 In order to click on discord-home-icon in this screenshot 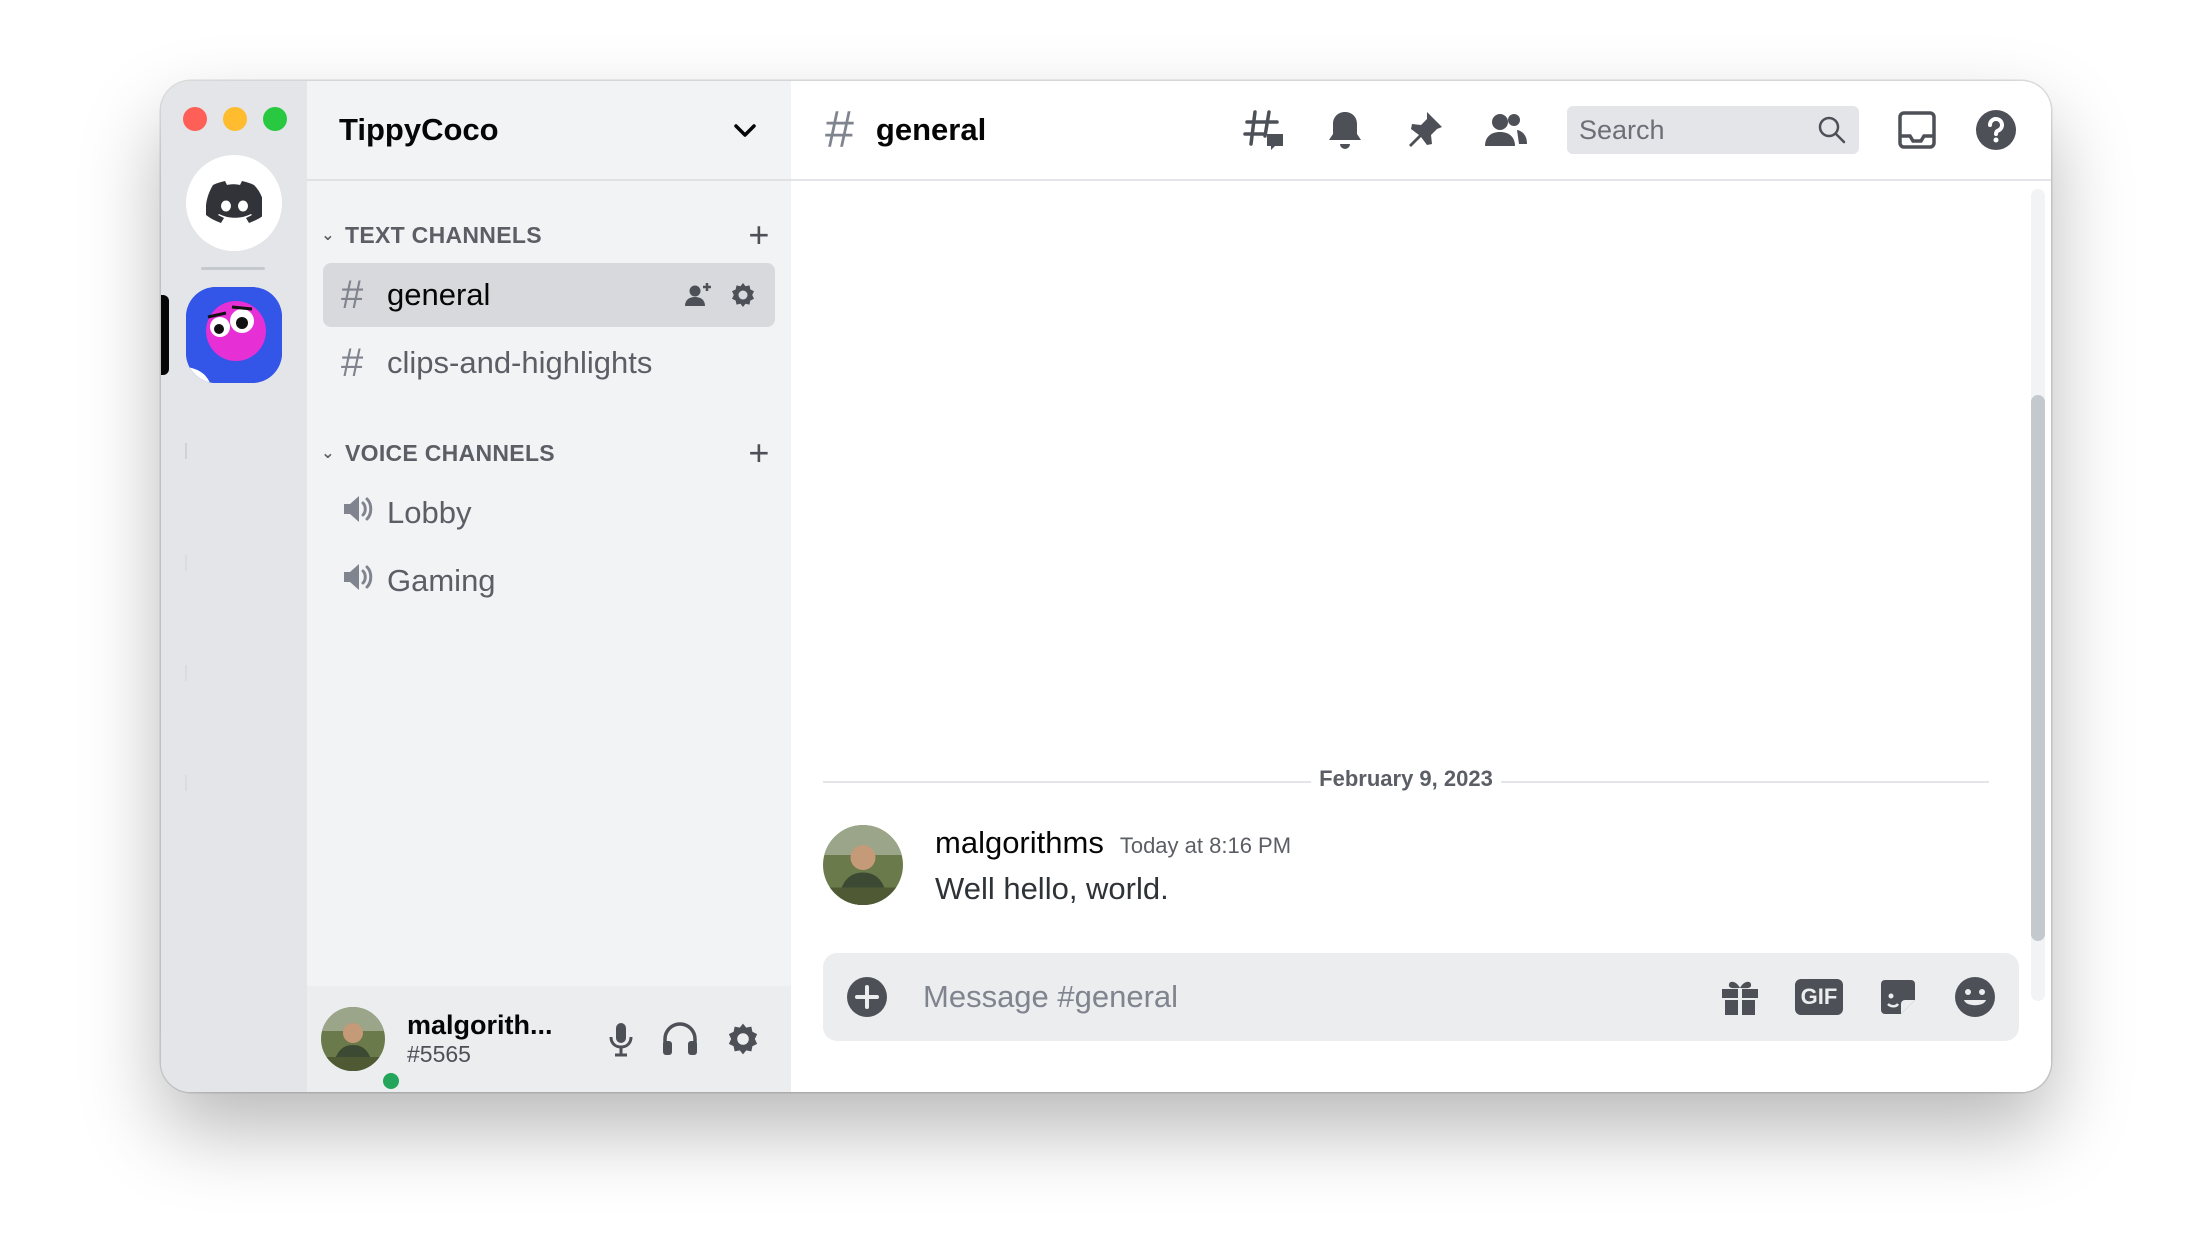, I will do `click(234, 202)`.